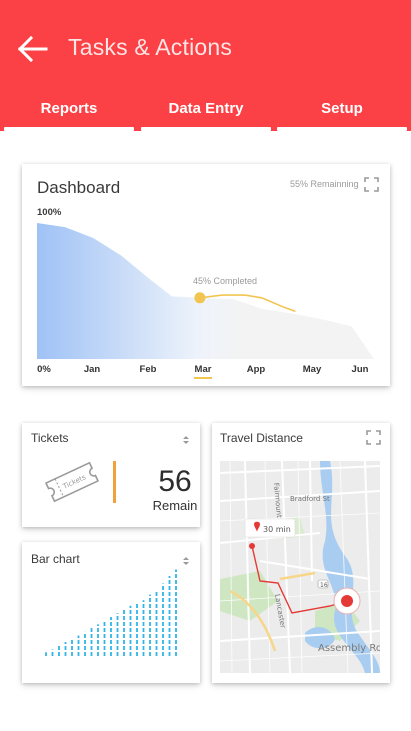  What do you see at coordinates (150, 47) in the screenshot?
I see `page-title: Tasks & Actions` at bounding box center [150, 47].